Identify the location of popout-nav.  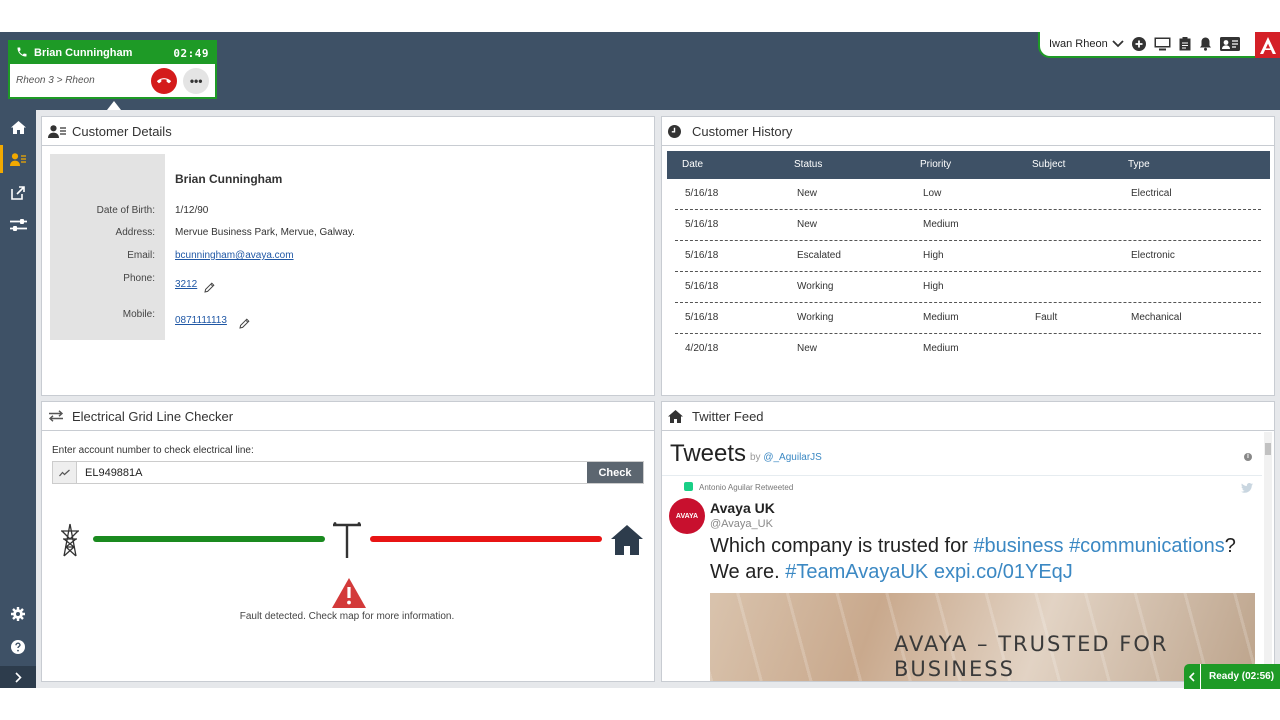
(18, 193).